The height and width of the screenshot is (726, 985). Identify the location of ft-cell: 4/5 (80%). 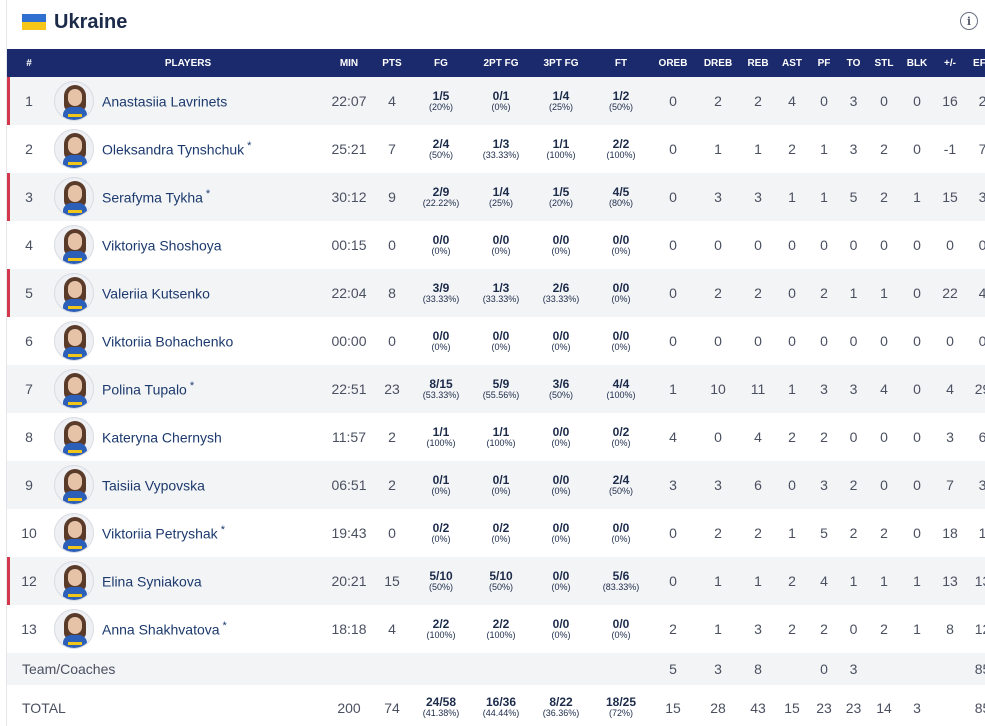
(621, 197).